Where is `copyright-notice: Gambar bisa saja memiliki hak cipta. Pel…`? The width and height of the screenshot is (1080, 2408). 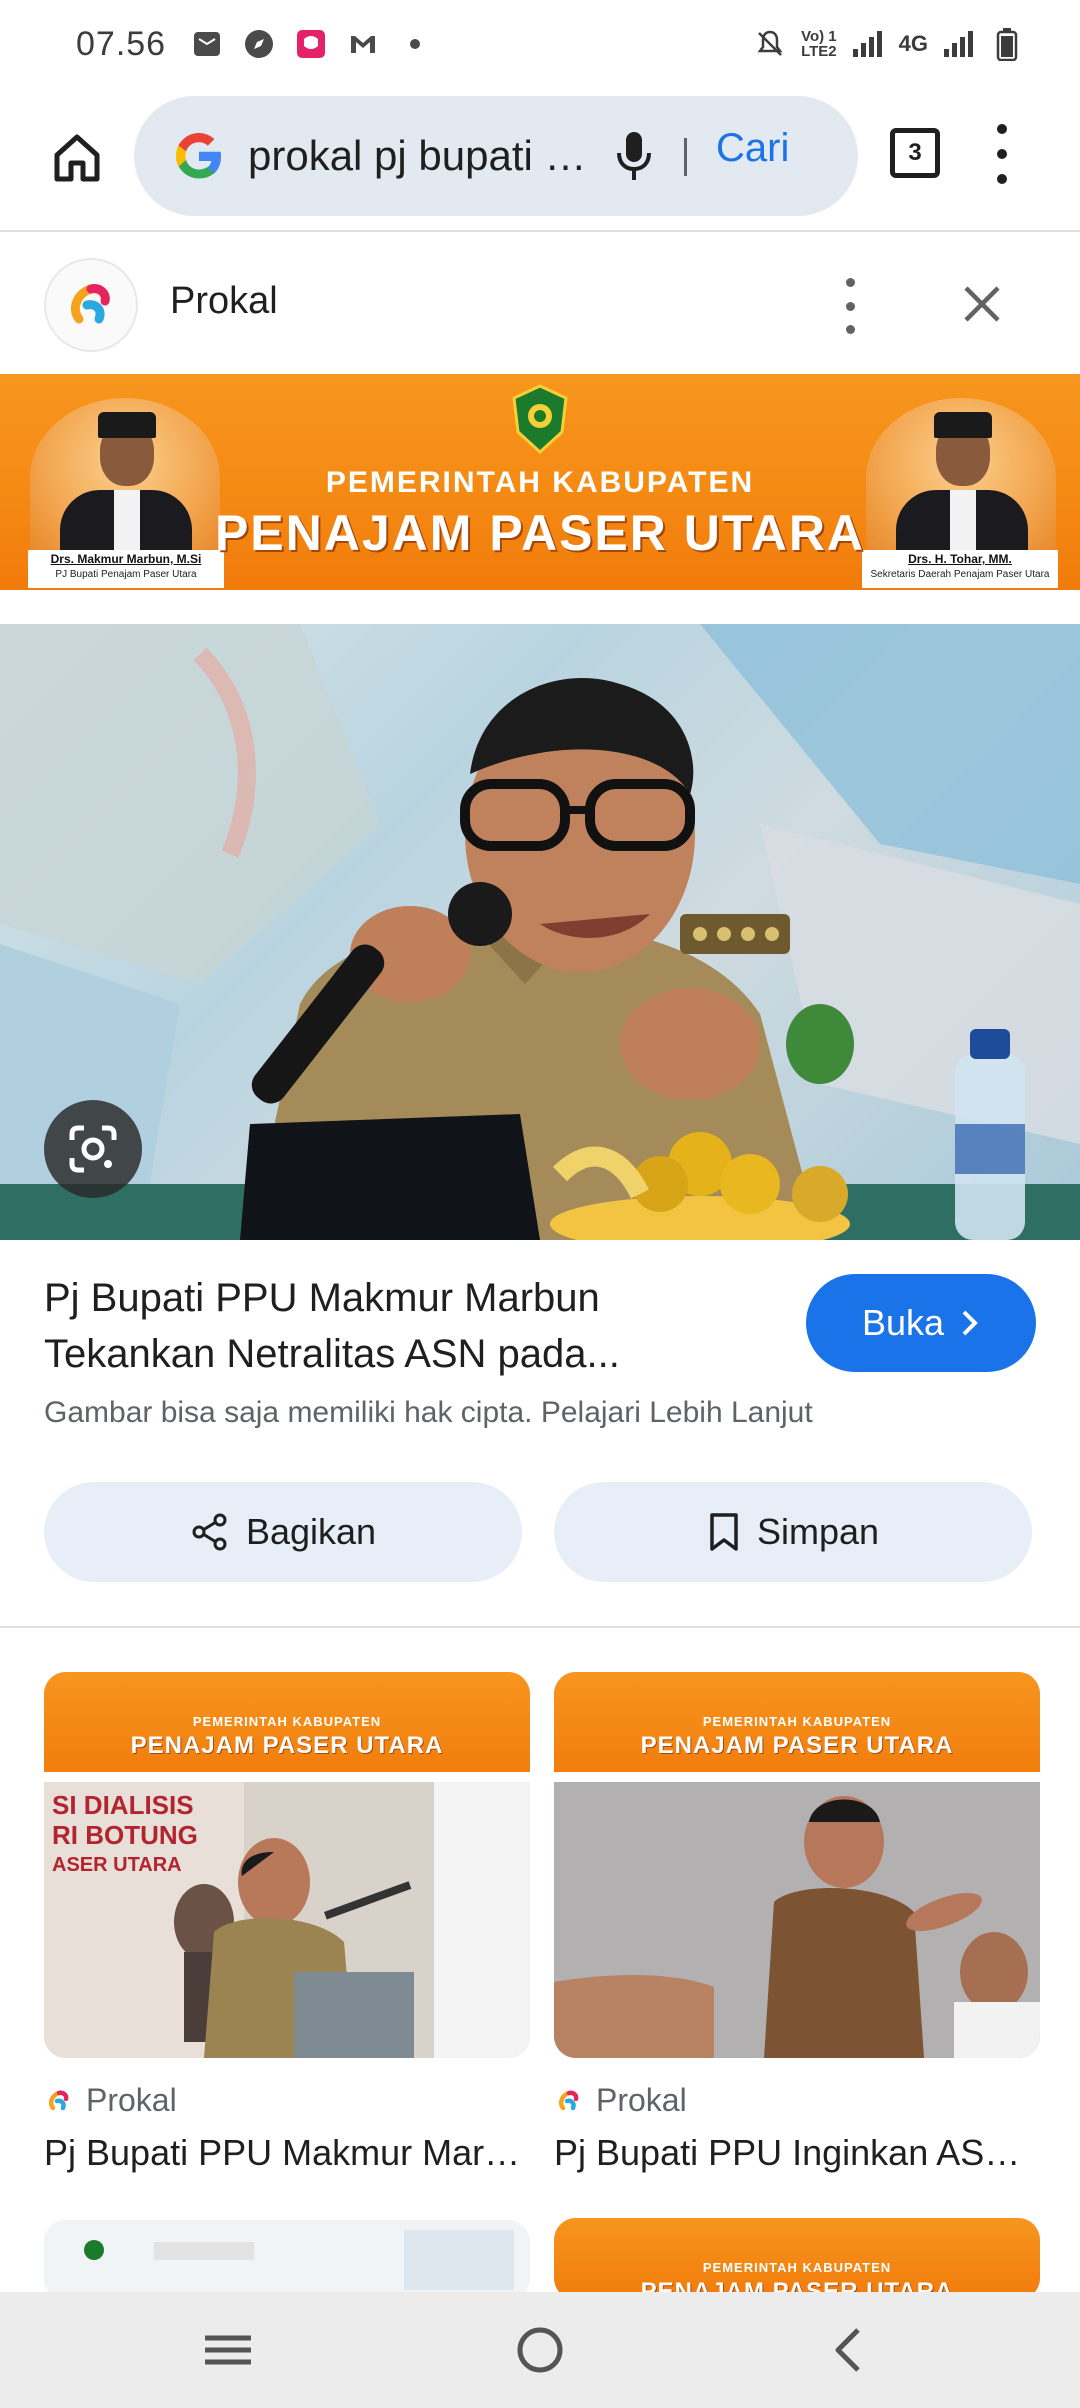 copyright-notice: Gambar bisa saja memiliki hak cipta. Pel… is located at coordinates (428, 1413).